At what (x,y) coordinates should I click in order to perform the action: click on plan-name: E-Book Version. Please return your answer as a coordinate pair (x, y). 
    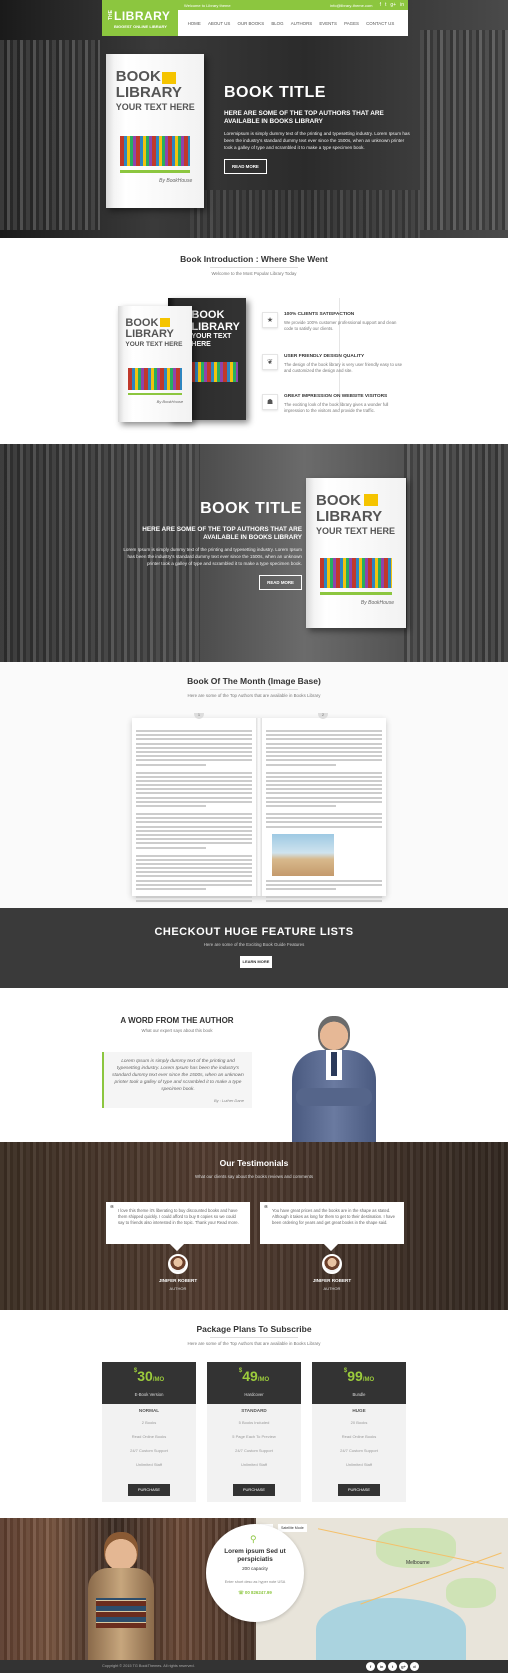
    Looking at the image, I should click on (149, 1394).